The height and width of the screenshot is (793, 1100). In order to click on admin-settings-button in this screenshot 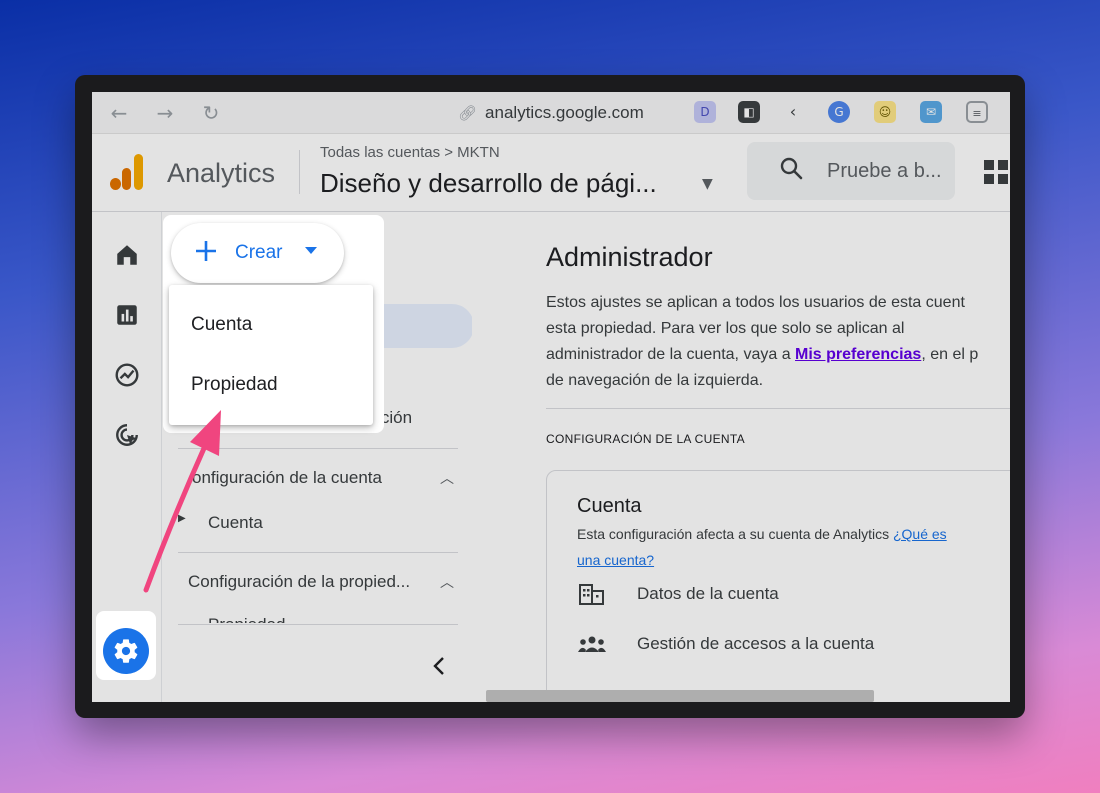, I will do `click(126, 651)`.